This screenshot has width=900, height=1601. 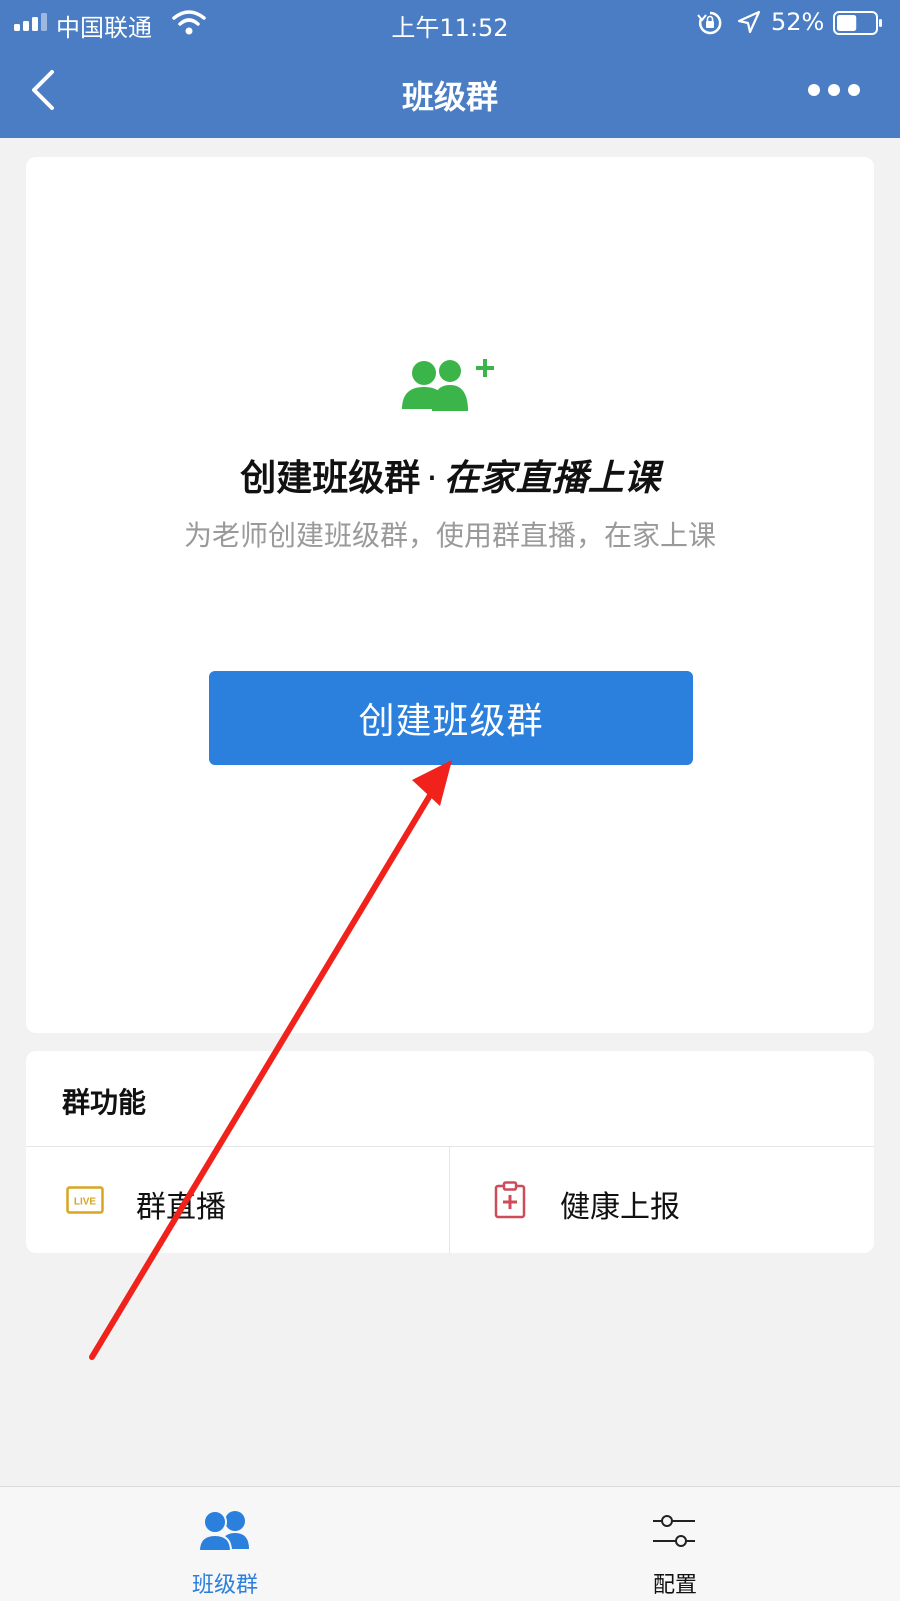 I want to click on top-bar: 中国联通 上午11:52 52% 班级群, so click(x=450, y=69).